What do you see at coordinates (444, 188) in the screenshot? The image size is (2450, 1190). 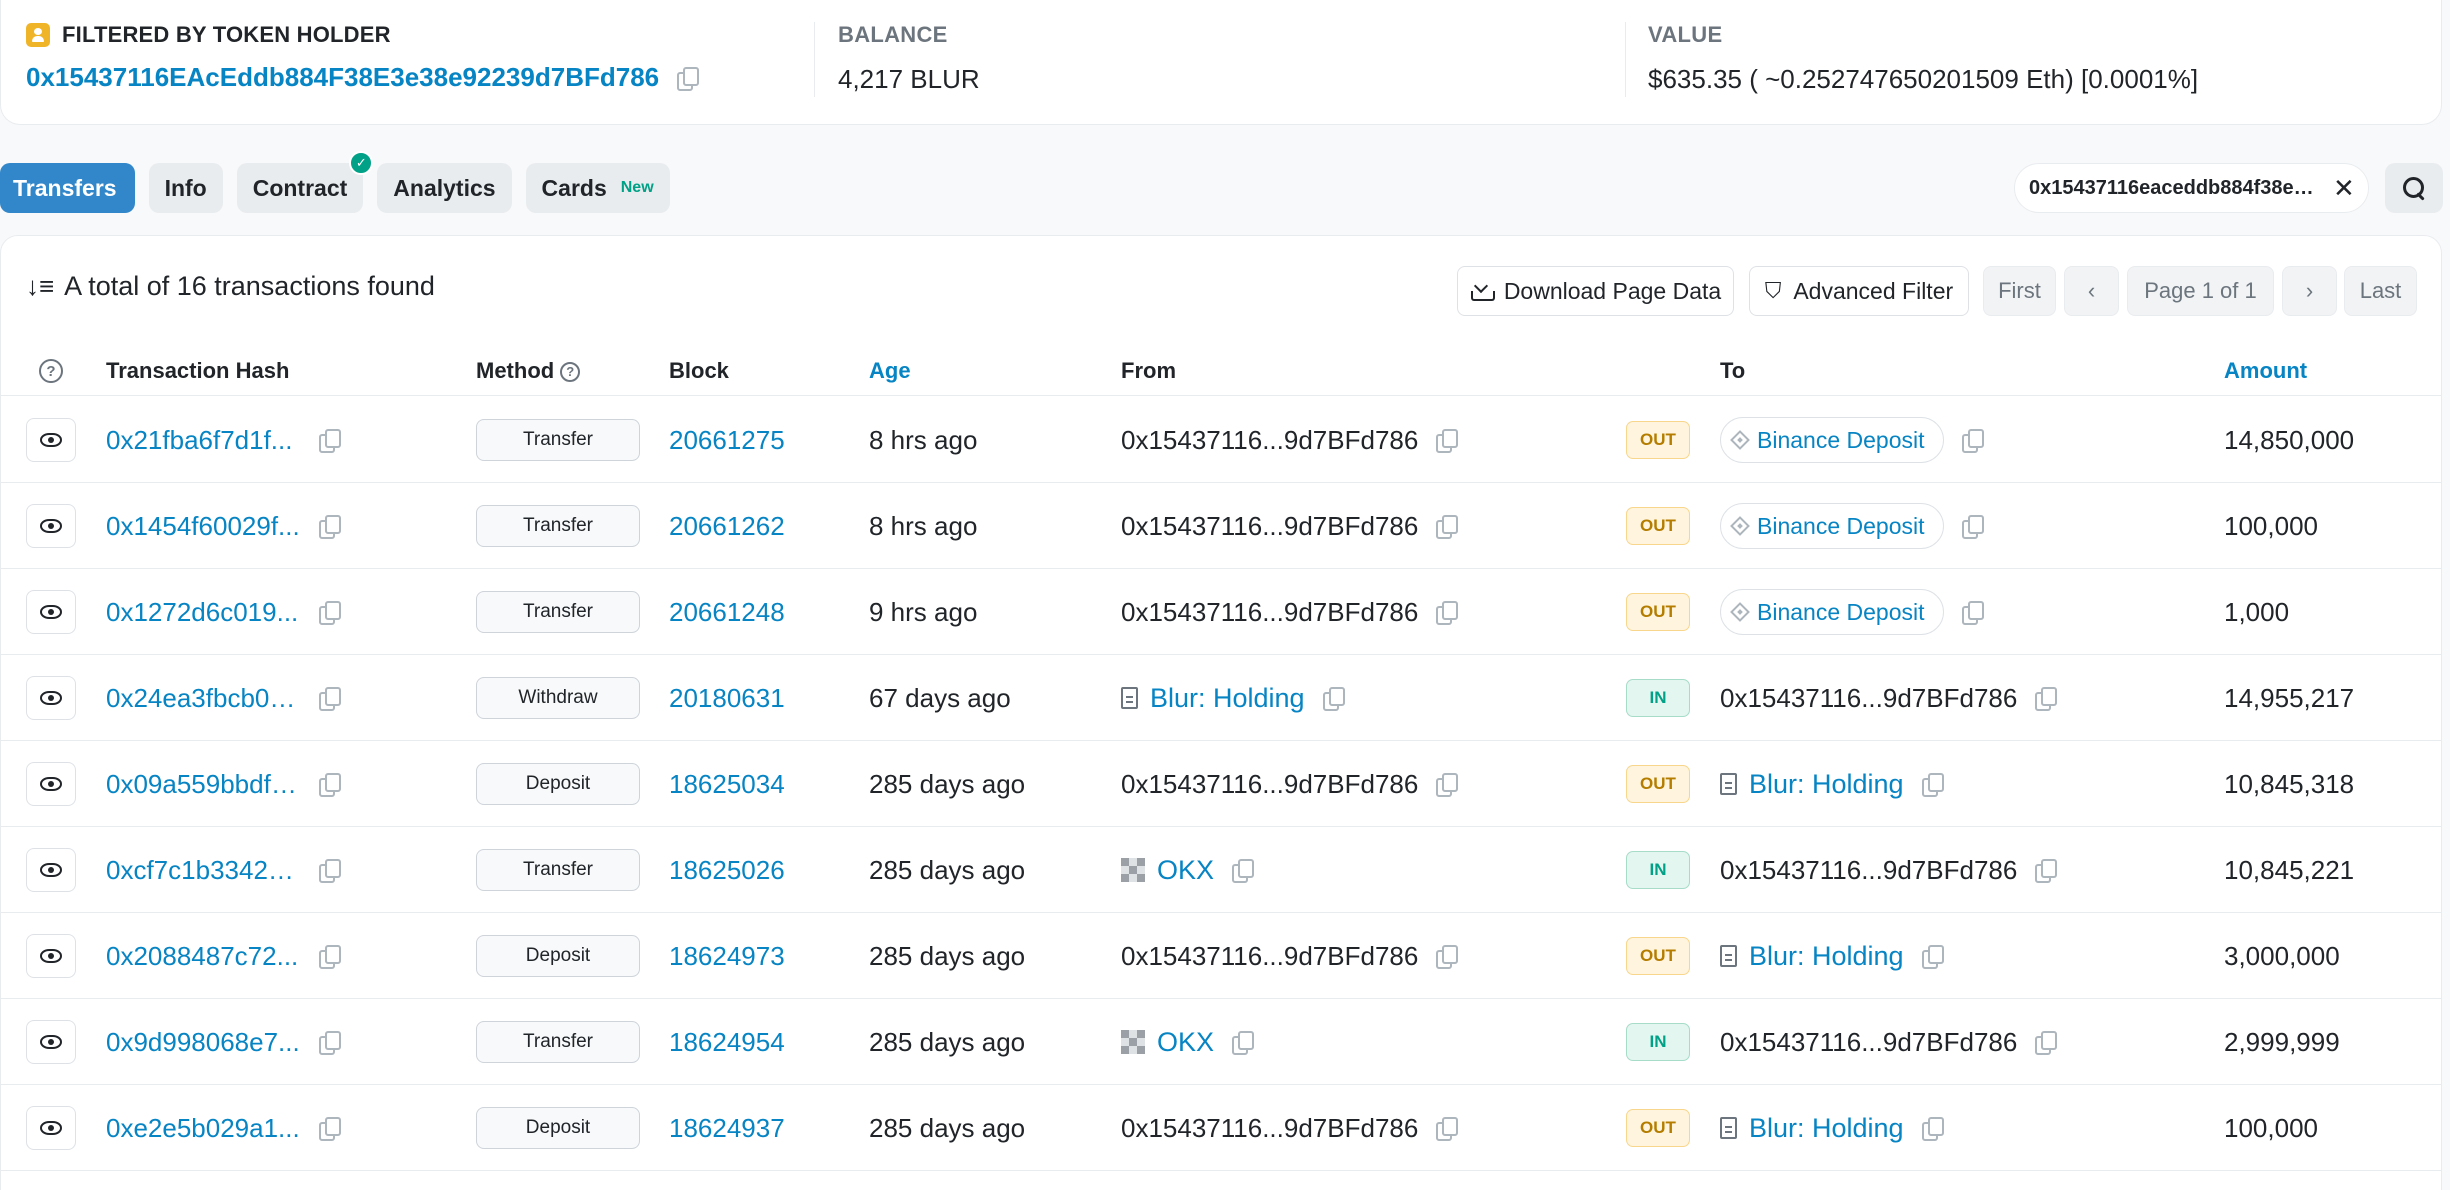 I see `tab-analytics: Analytics` at bounding box center [444, 188].